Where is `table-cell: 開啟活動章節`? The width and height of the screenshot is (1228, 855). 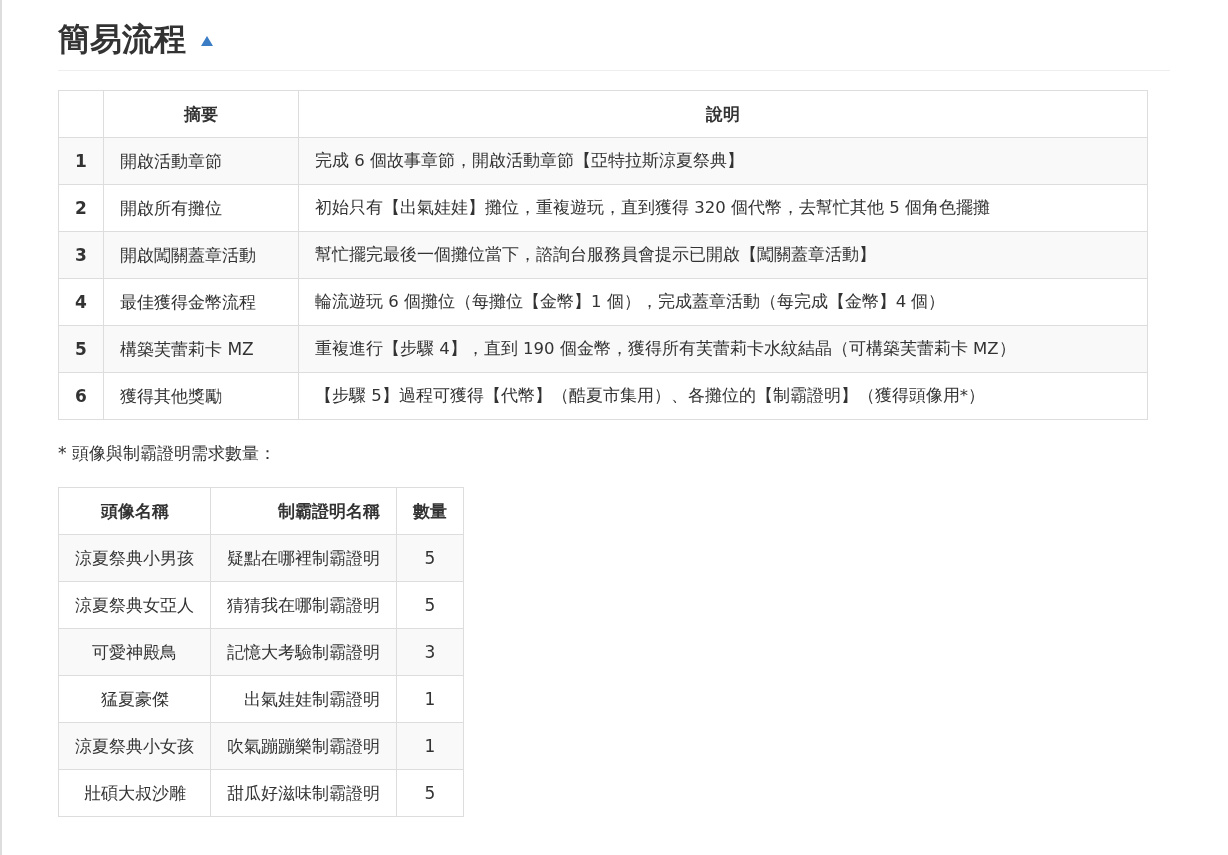 table-cell: 開啟活動章節 is located at coordinates (201, 161).